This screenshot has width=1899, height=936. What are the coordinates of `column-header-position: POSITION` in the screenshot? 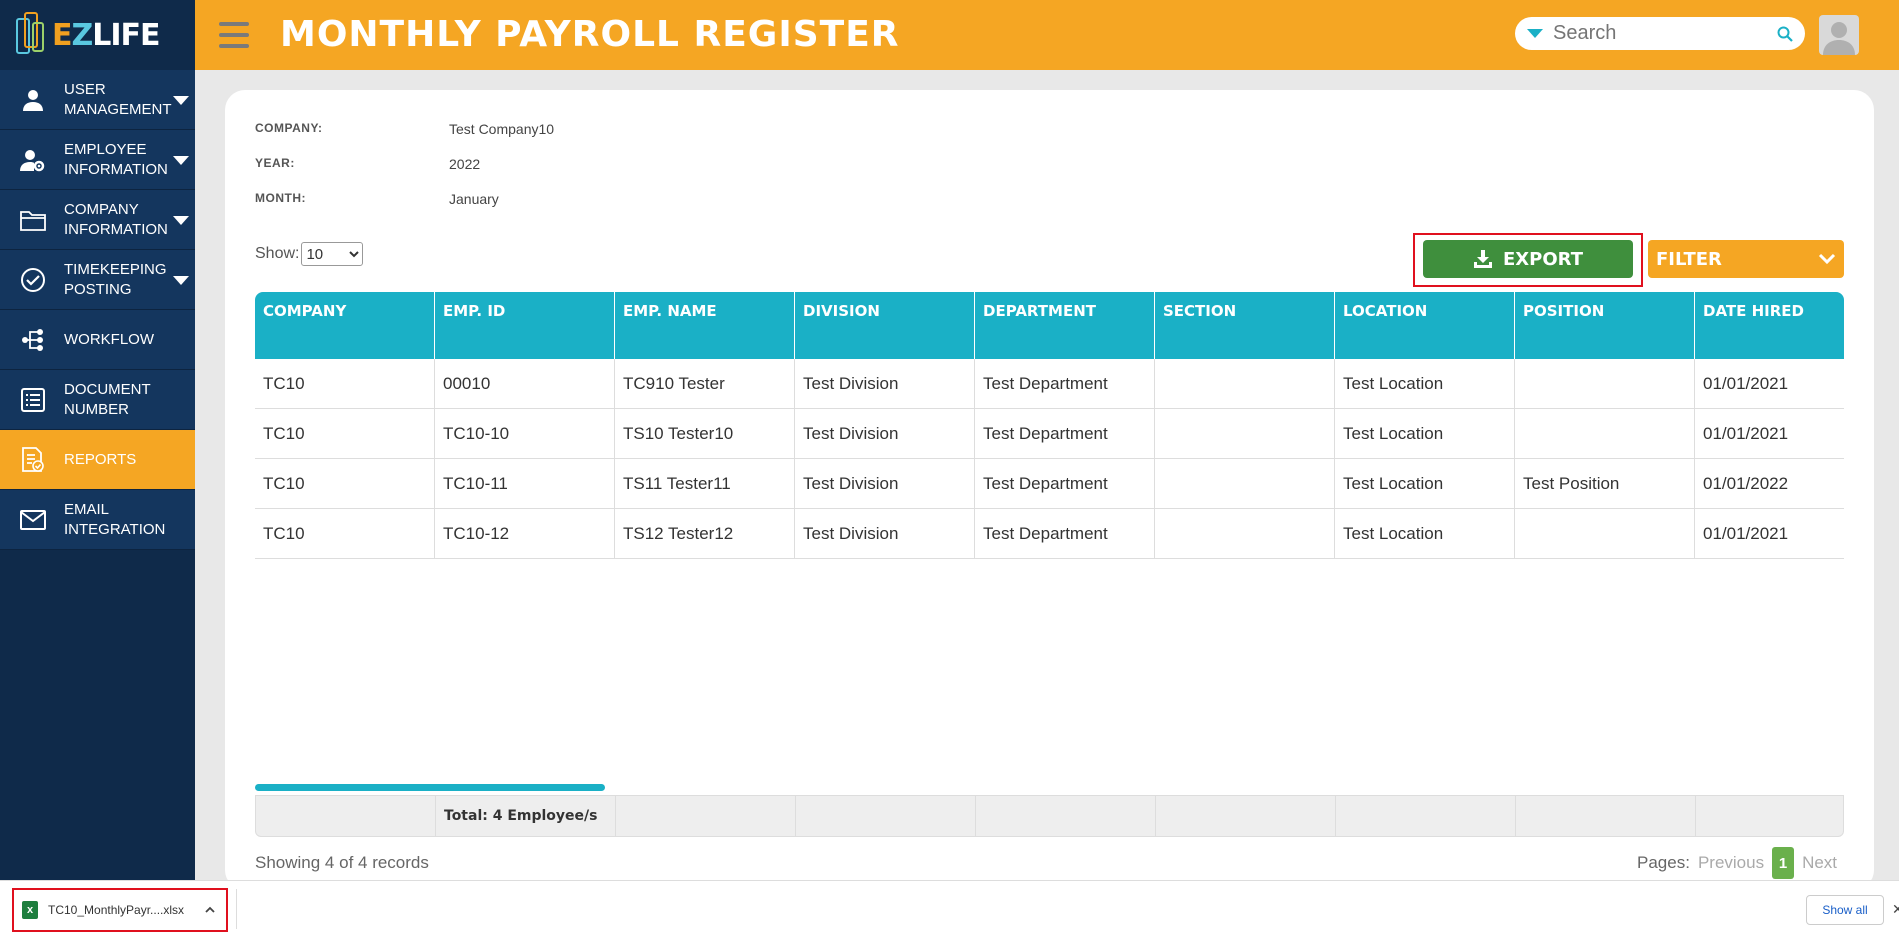 It's located at (1605, 325).